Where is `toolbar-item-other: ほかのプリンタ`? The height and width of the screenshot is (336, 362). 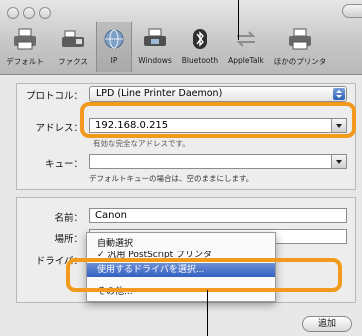
toolbar-item-other: ほかのプリンタ is located at coordinates (300, 47).